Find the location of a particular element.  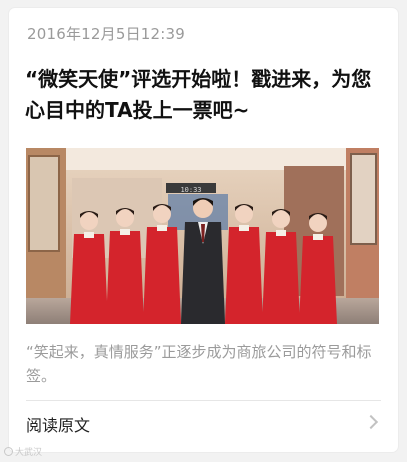

read-original-link: 阅读原文 is located at coordinates (203, 423).